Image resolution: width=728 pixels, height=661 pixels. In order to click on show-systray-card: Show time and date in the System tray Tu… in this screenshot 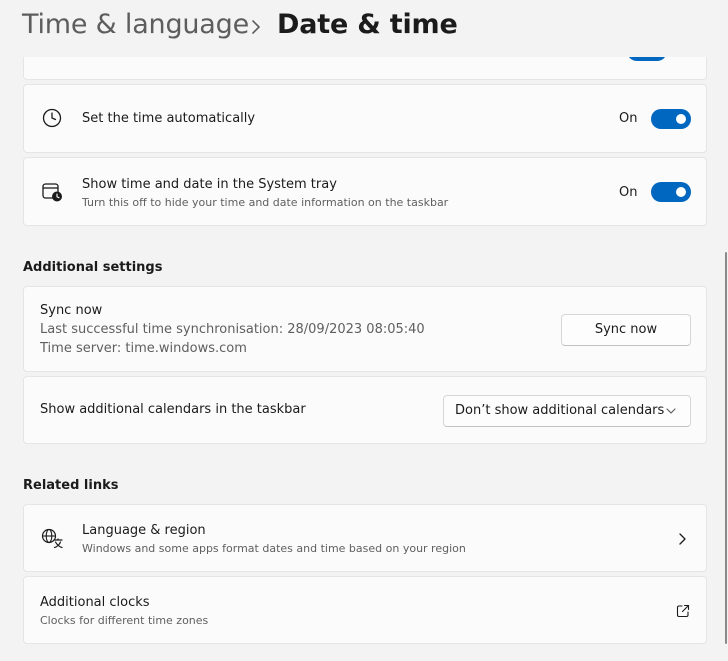, I will do `click(365, 191)`.